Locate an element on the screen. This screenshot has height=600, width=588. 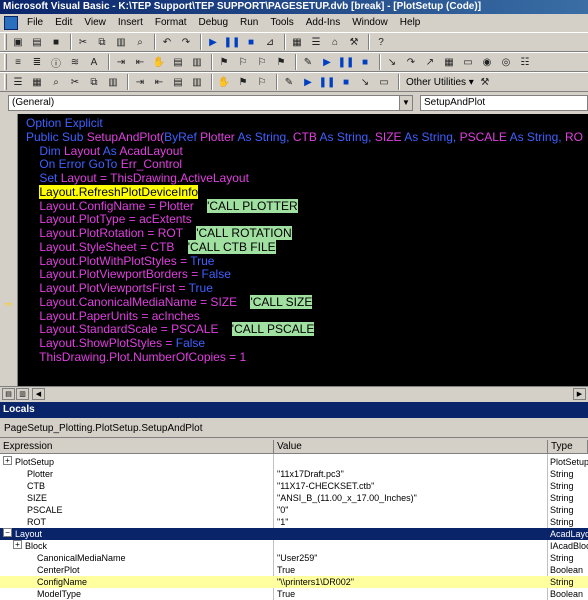
column-type: Type is located at coordinates (568, 447).